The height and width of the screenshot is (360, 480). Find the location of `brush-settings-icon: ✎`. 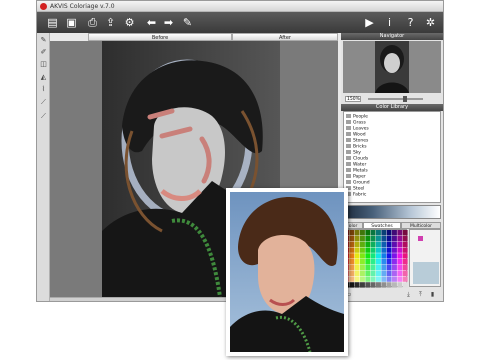

brush-settings-icon: ✎ is located at coordinates (187, 22).